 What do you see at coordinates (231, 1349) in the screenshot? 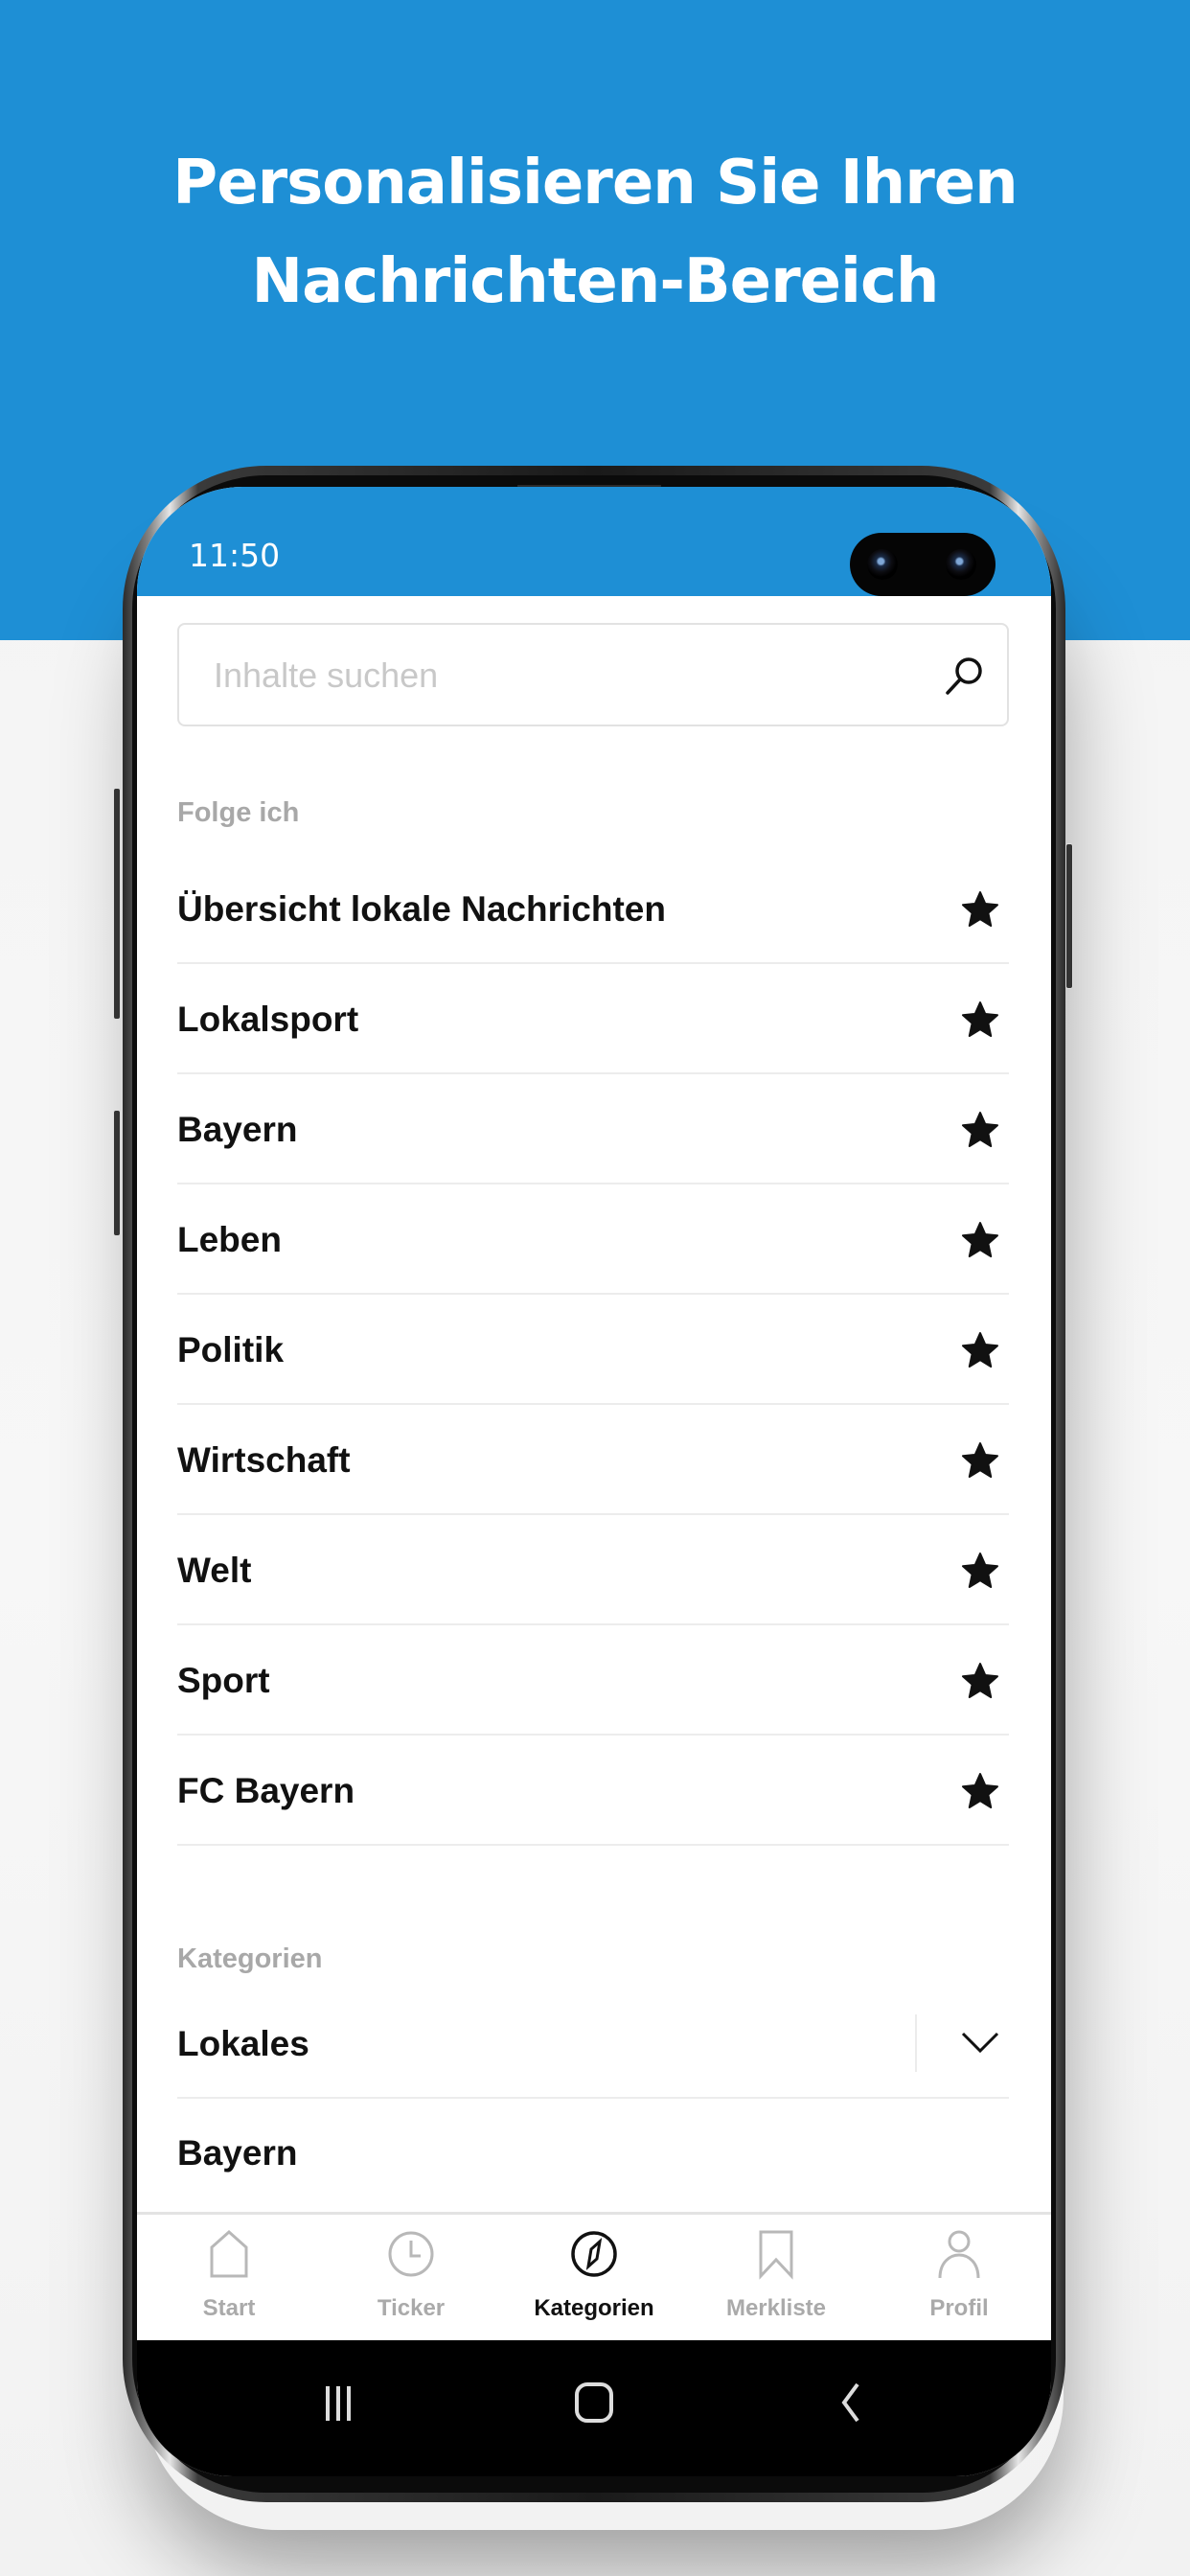
I see `followed-label: Politik` at bounding box center [231, 1349].